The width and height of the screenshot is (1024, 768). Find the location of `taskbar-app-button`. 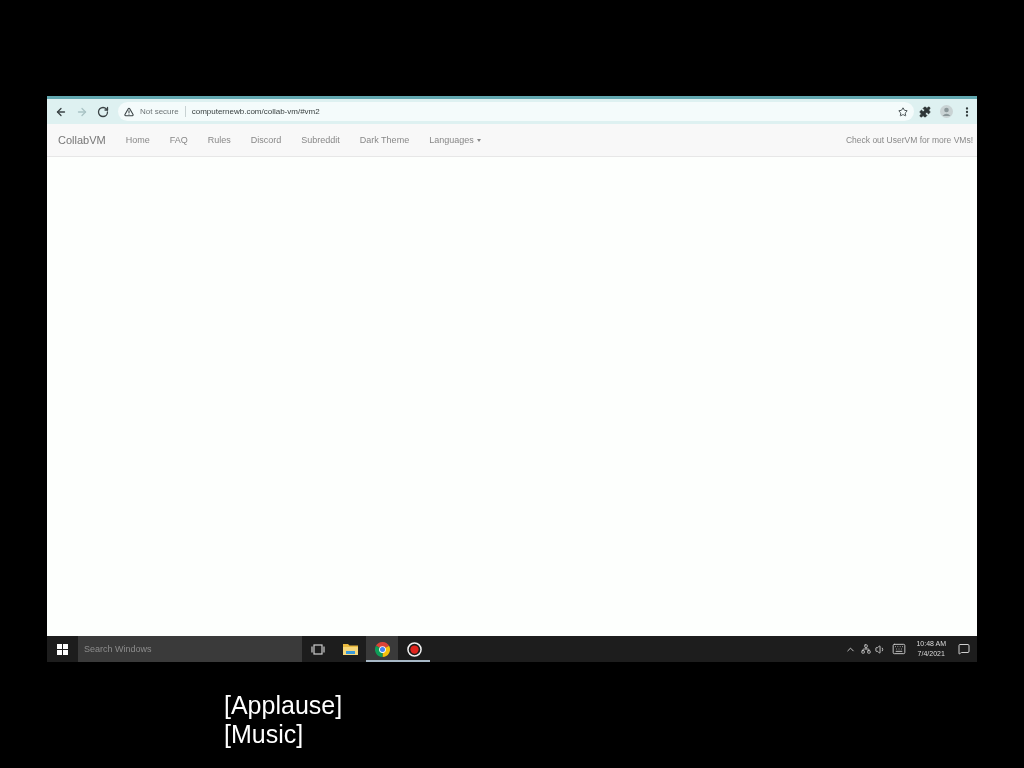

taskbar-app-button is located at coordinates (382, 649).